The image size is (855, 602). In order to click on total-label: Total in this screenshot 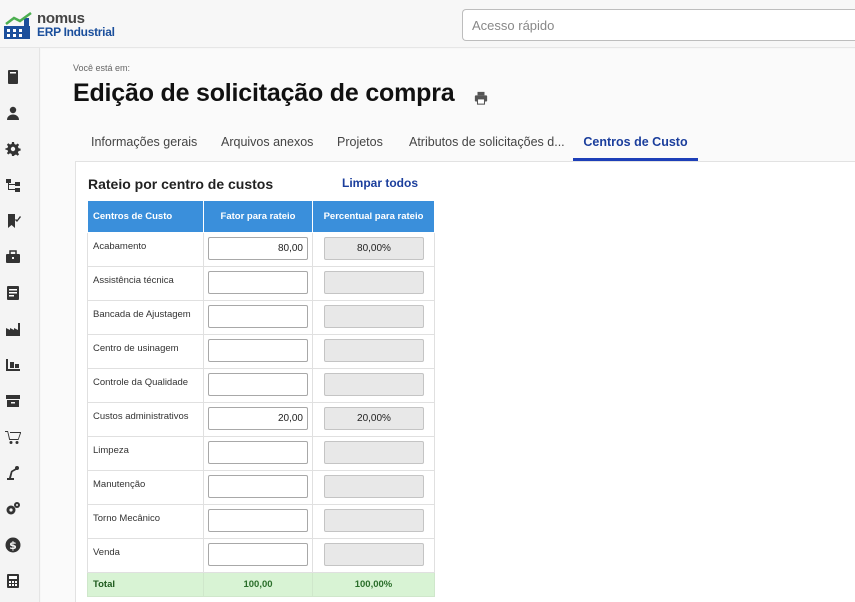, I will do `click(145, 584)`.